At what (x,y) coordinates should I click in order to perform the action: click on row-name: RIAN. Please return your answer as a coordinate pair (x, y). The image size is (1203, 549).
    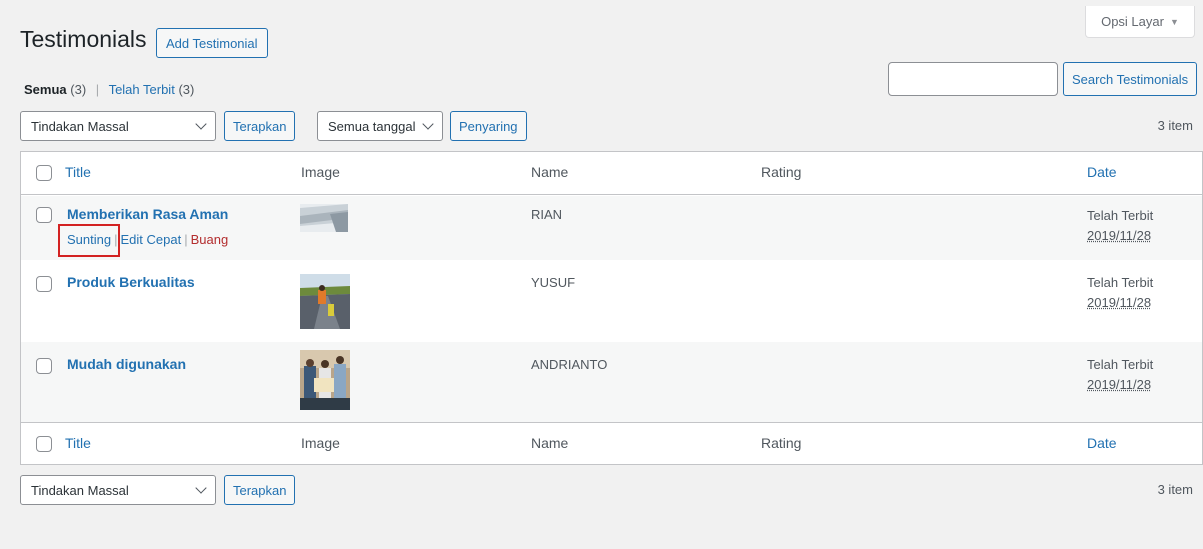
    Looking at the image, I should click on (547, 214).